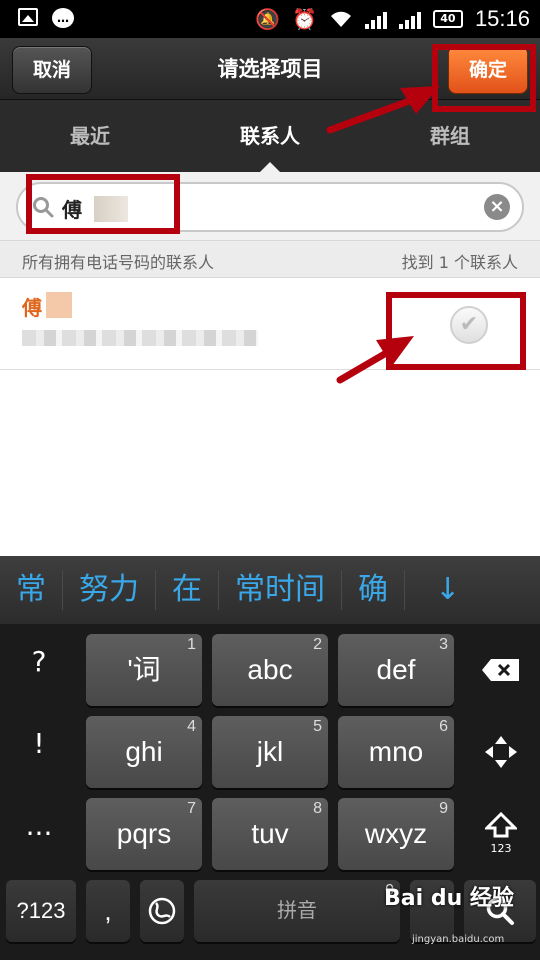  What do you see at coordinates (109, 590) in the screenshot?
I see `candidate-item: 努力` at bounding box center [109, 590].